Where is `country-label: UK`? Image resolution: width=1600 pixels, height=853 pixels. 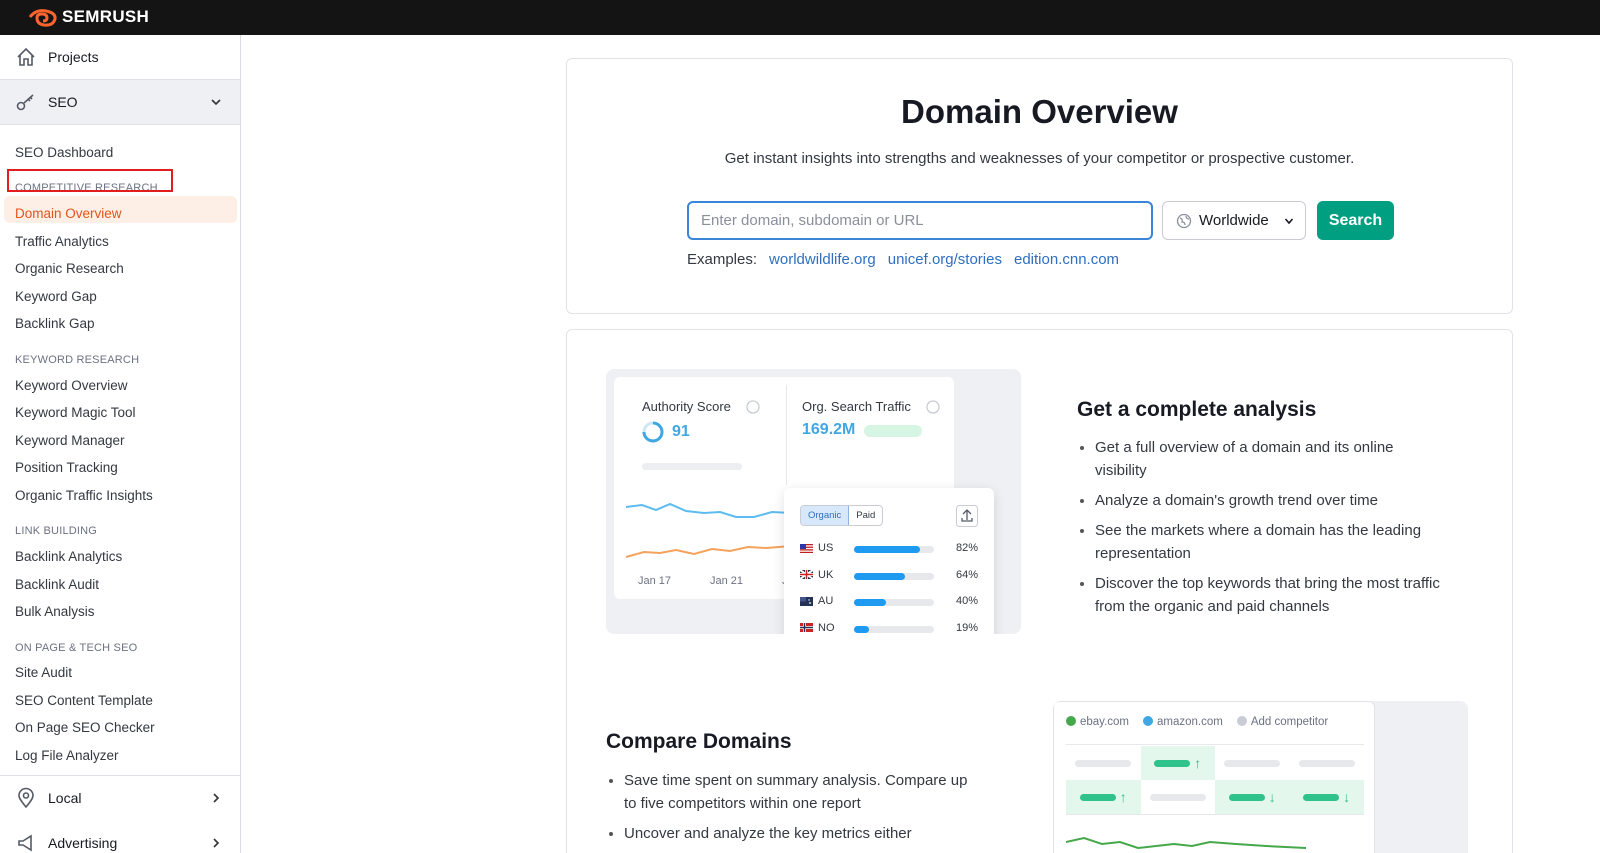
country-label: UK is located at coordinates (816, 575).